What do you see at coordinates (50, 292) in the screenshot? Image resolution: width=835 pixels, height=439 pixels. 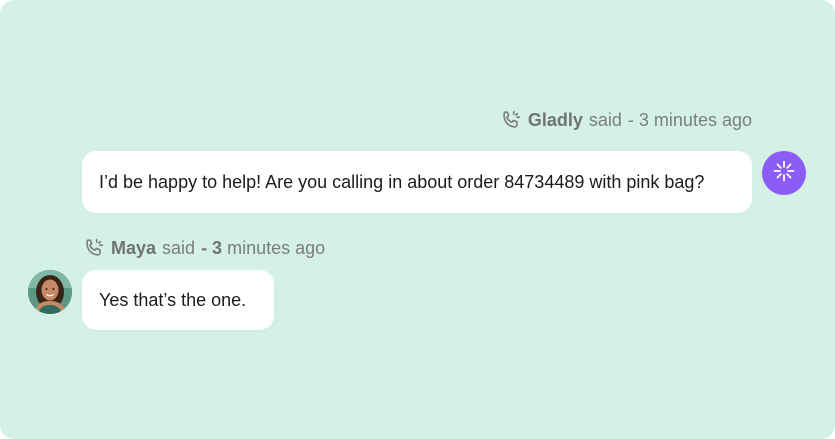 I see `customer-avatar` at bounding box center [50, 292].